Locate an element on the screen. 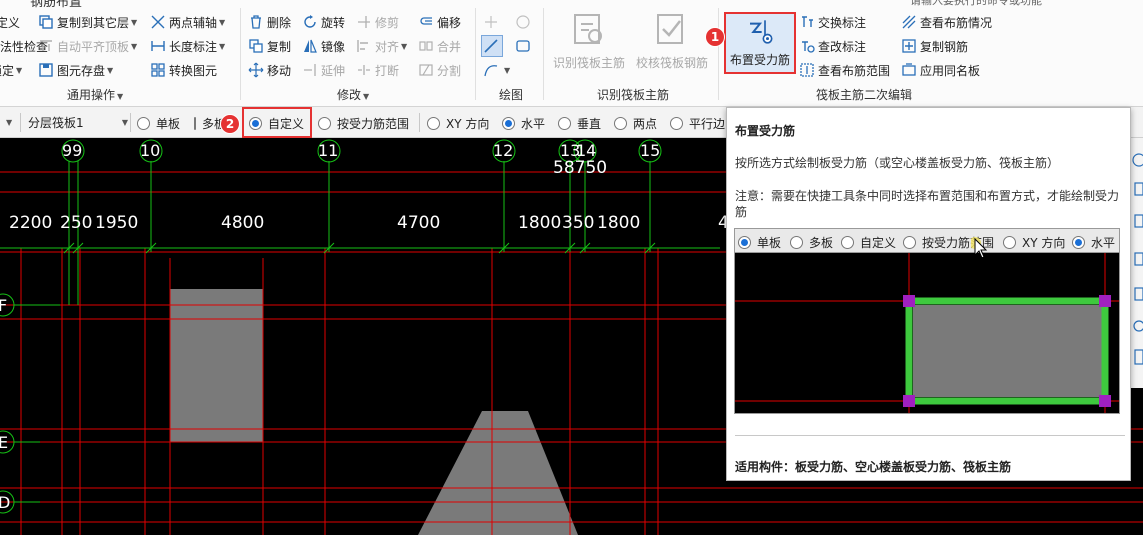 This screenshot has width=1143, height=535. convert-element-button: 转换图元 is located at coordinates (183, 70).